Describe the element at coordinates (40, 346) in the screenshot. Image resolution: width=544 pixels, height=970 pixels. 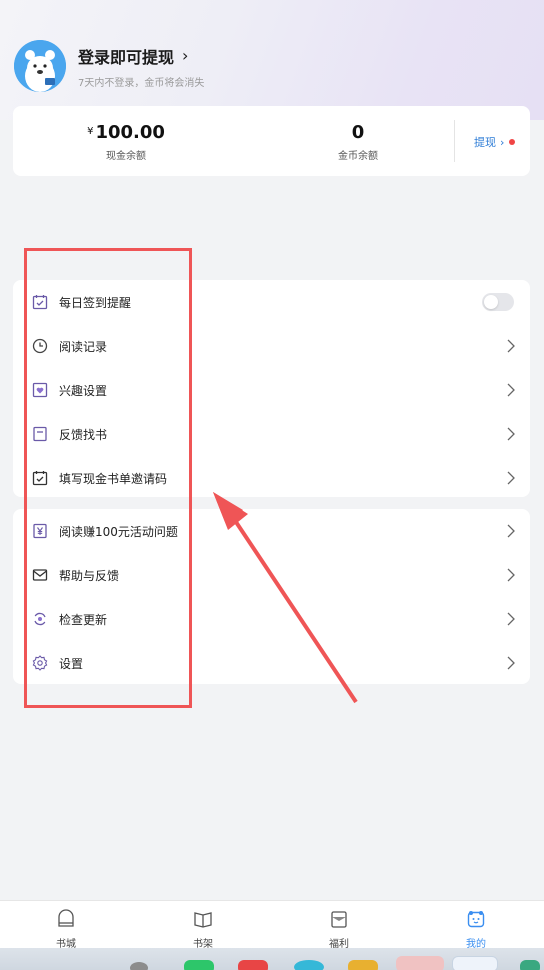
I see `clock-icon` at that location.